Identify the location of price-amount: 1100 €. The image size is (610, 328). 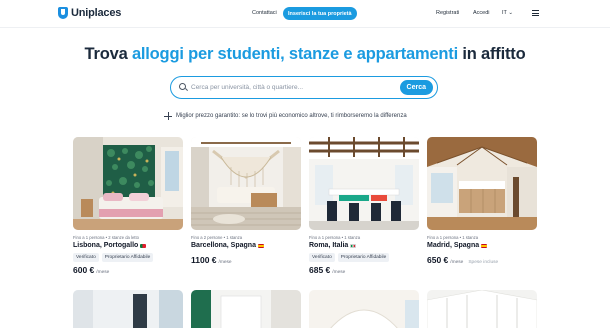
(204, 260).